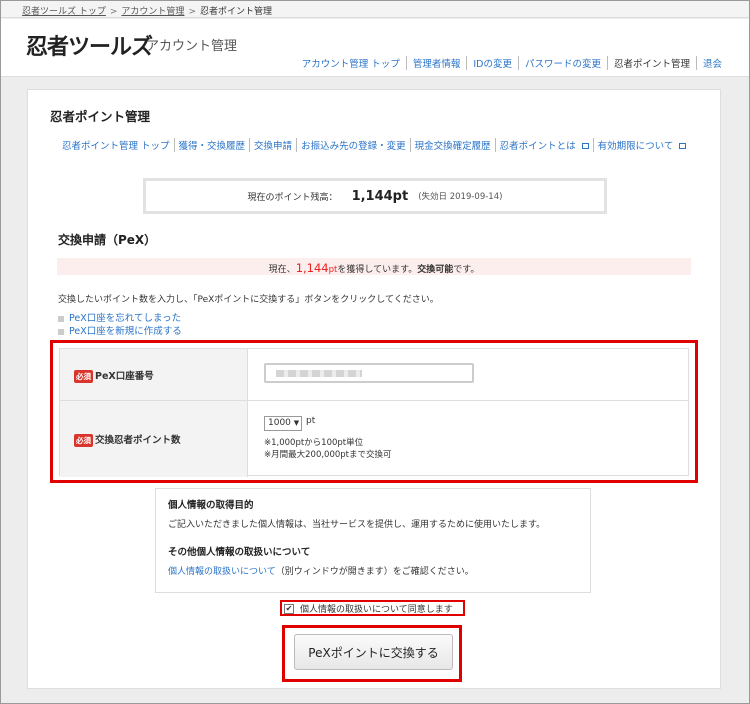 The height and width of the screenshot is (704, 750). I want to click on points-balance-box: 現在のポイント残高： 1,144pt (失効日 2019-09-14), so click(375, 196).